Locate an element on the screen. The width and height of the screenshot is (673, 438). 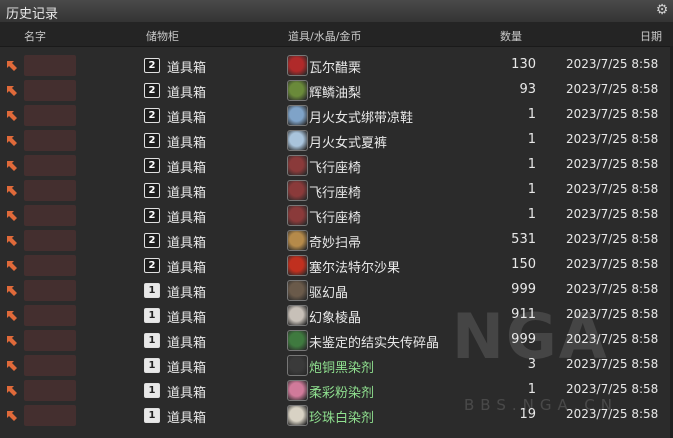
history-row: 2 道具箱 瓦尔醋栗 130 2023/7/25 8:58 is located at coordinates (336, 65).